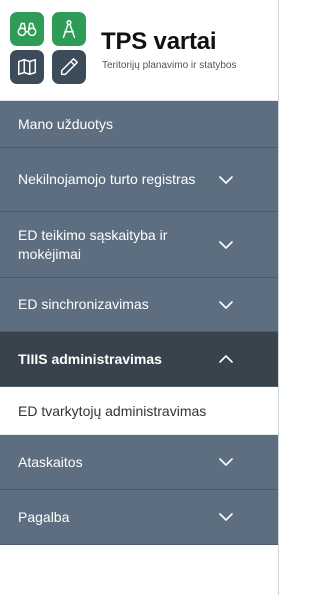  Describe the element at coordinates (107, 179) in the screenshot. I see `menu-item-label: Nekilnojamojo turto registras` at that location.